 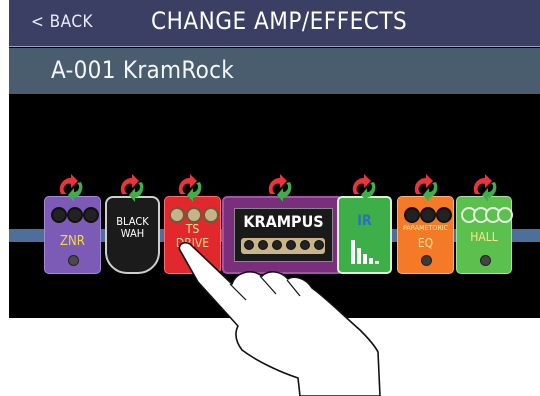 What do you see at coordinates (364, 235) in the screenshot?
I see `effect-pedal-ir: IR` at bounding box center [364, 235].